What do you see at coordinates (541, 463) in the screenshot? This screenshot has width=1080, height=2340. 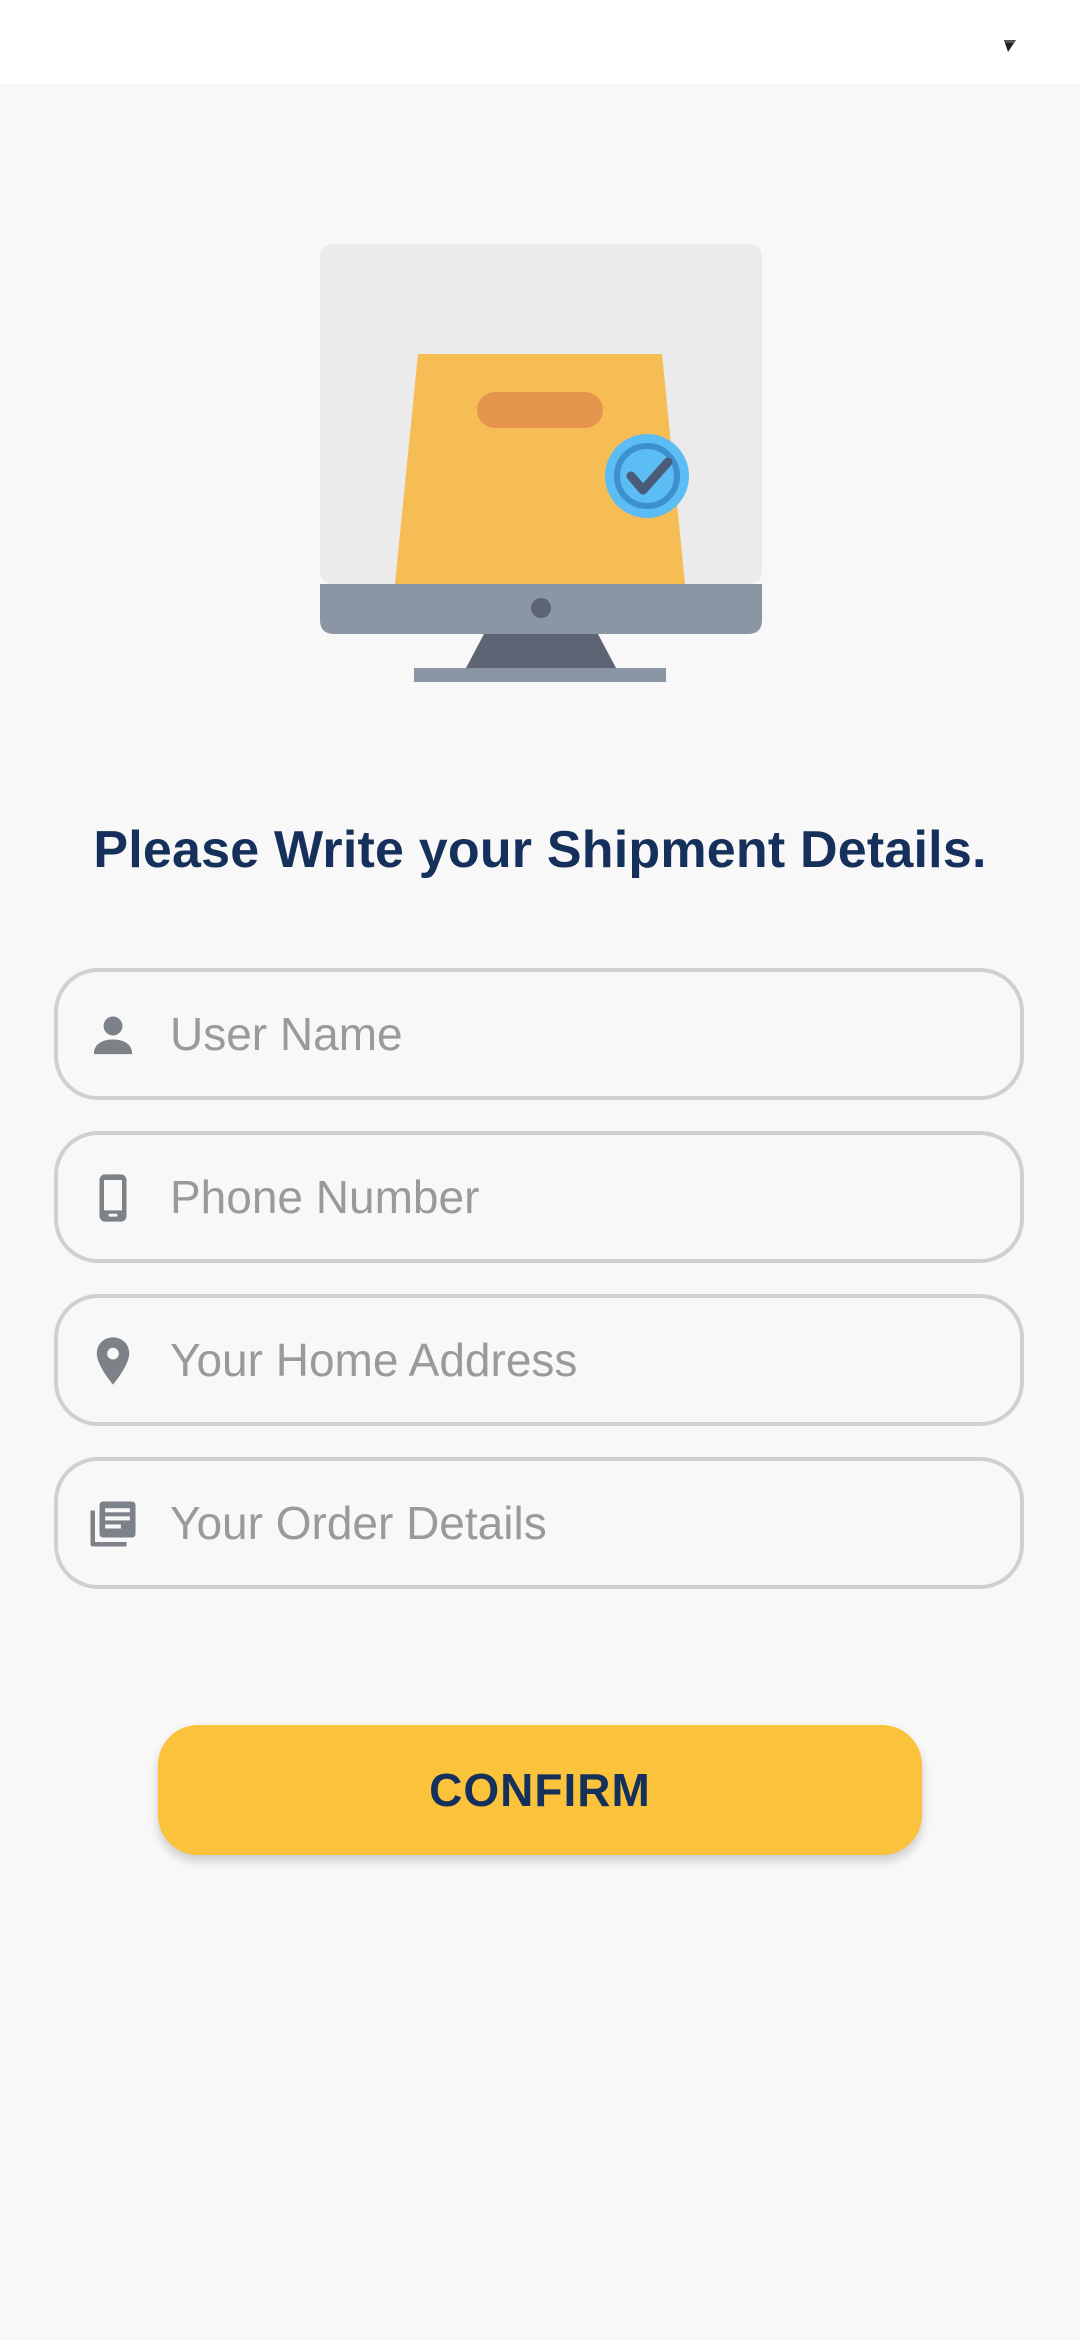 I see `monitor-shopping-bag-check-illustration` at bounding box center [541, 463].